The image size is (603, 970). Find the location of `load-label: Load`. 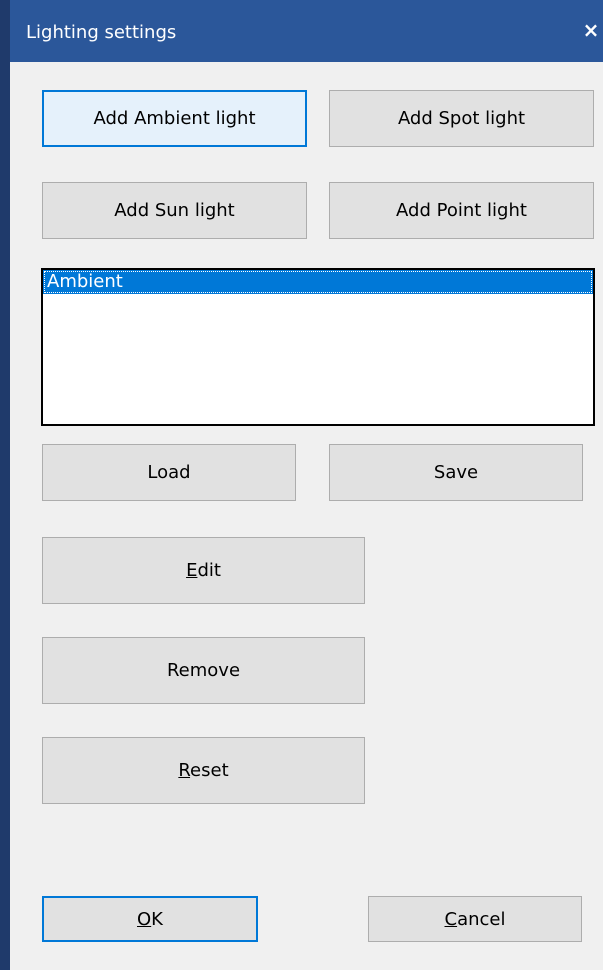

load-label: Load is located at coordinates (169, 472).